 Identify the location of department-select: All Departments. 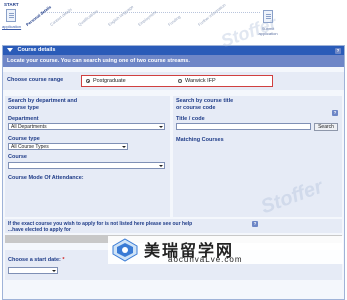
(86, 126).